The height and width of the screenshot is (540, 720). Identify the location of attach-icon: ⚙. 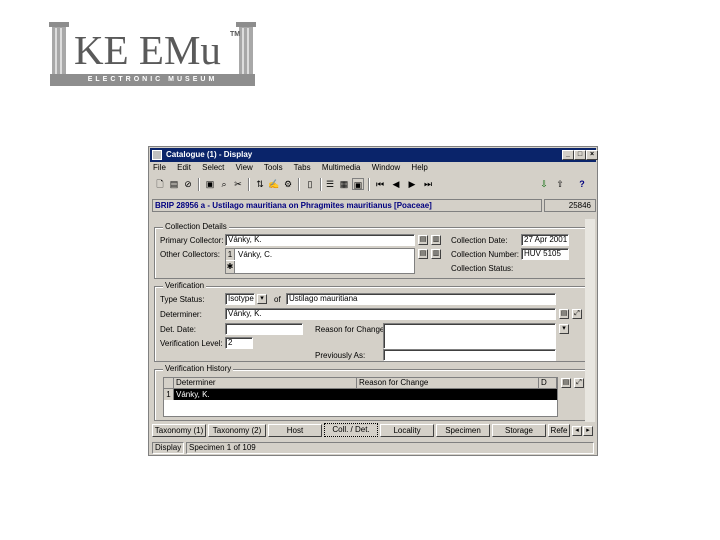
(288, 184).